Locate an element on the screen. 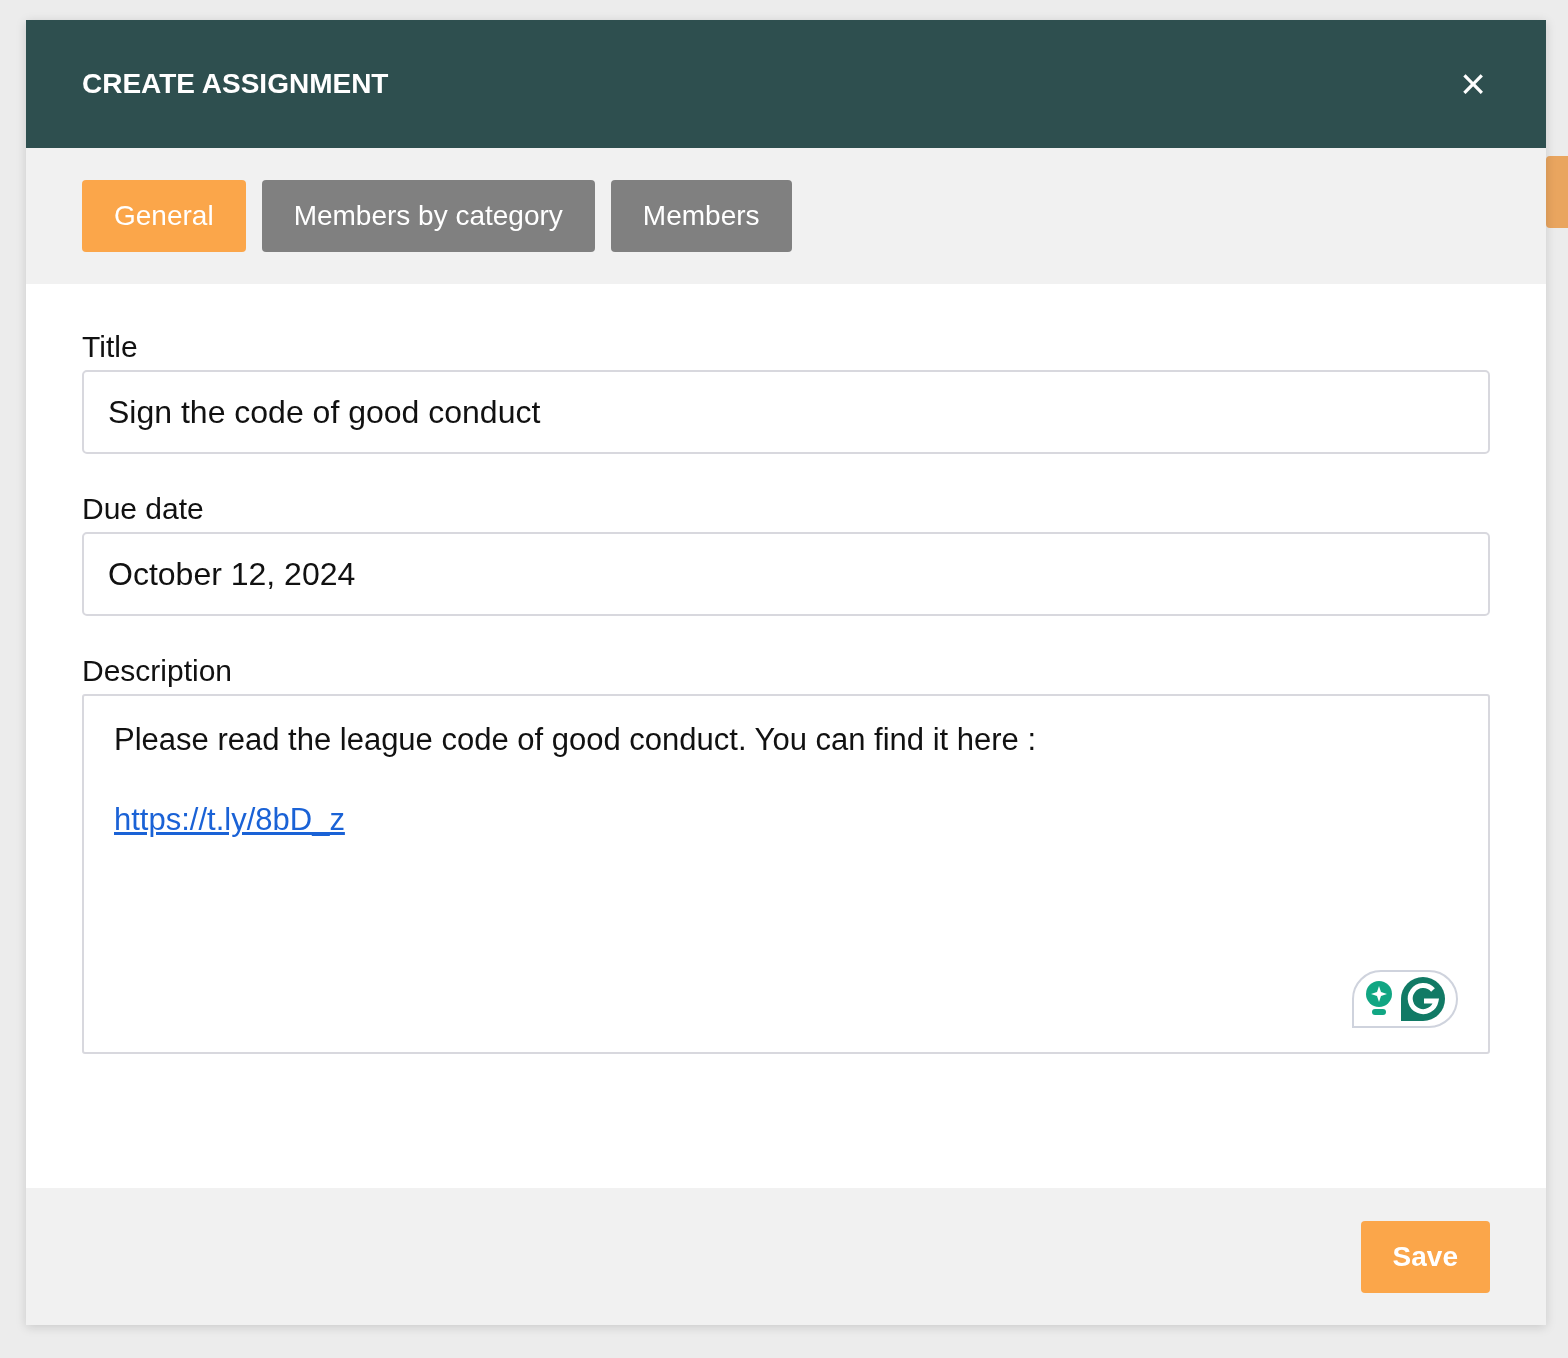 This screenshot has height=1358, width=1568. tab: Members by category is located at coordinates (428, 216).